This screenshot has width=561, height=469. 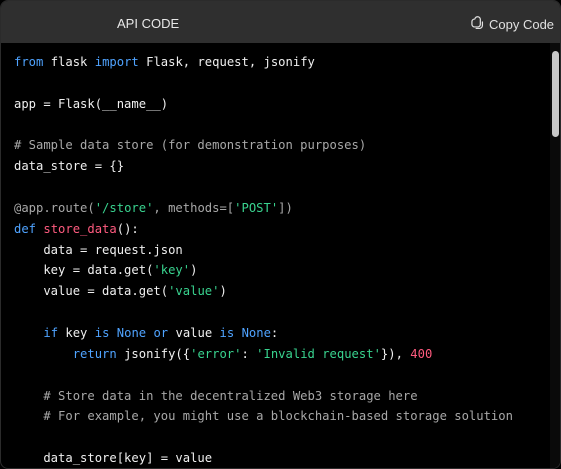 I want to click on code-token: 400, so click(x=421, y=353).